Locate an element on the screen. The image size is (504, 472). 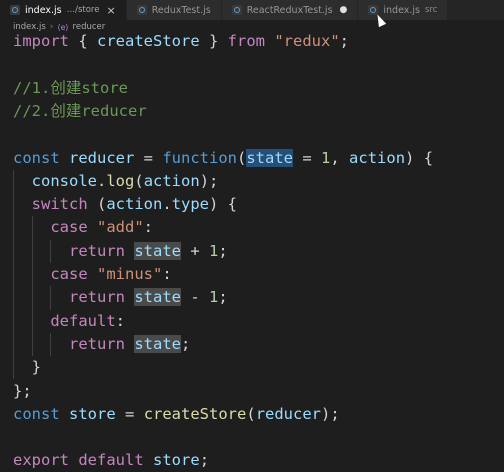
code-token: { is located at coordinates (83, 41).